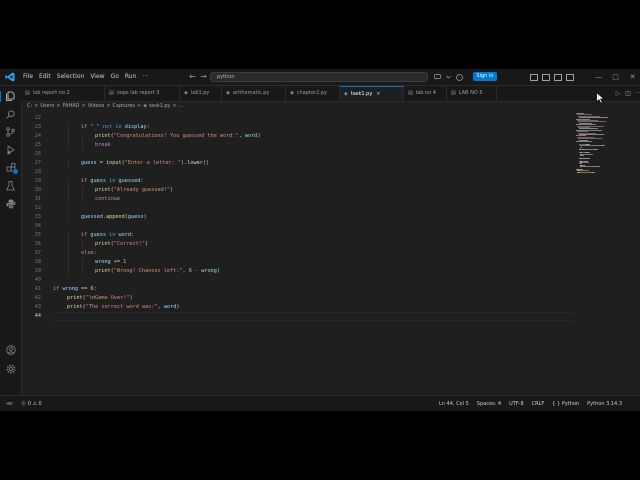 The image size is (640, 480). Describe the element at coordinates (570, 77) in the screenshot. I see `customize-layout-icon` at that location.